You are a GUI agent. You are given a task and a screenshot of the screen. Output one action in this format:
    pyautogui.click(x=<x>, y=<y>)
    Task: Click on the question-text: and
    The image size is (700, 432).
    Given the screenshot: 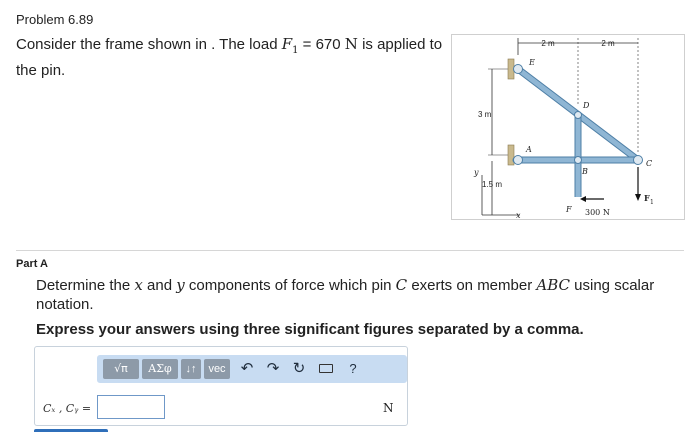 What is the action you would take?
    pyautogui.click(x=159, y=285)
    